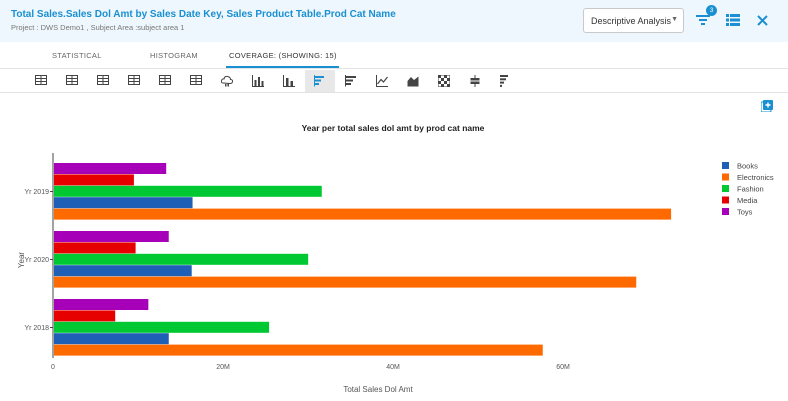 This screenshot has width=788, height=401. Describe the element at coordinates (181, 259) in the screenshot. I see `bar-yr-2020-fashion` at that location.